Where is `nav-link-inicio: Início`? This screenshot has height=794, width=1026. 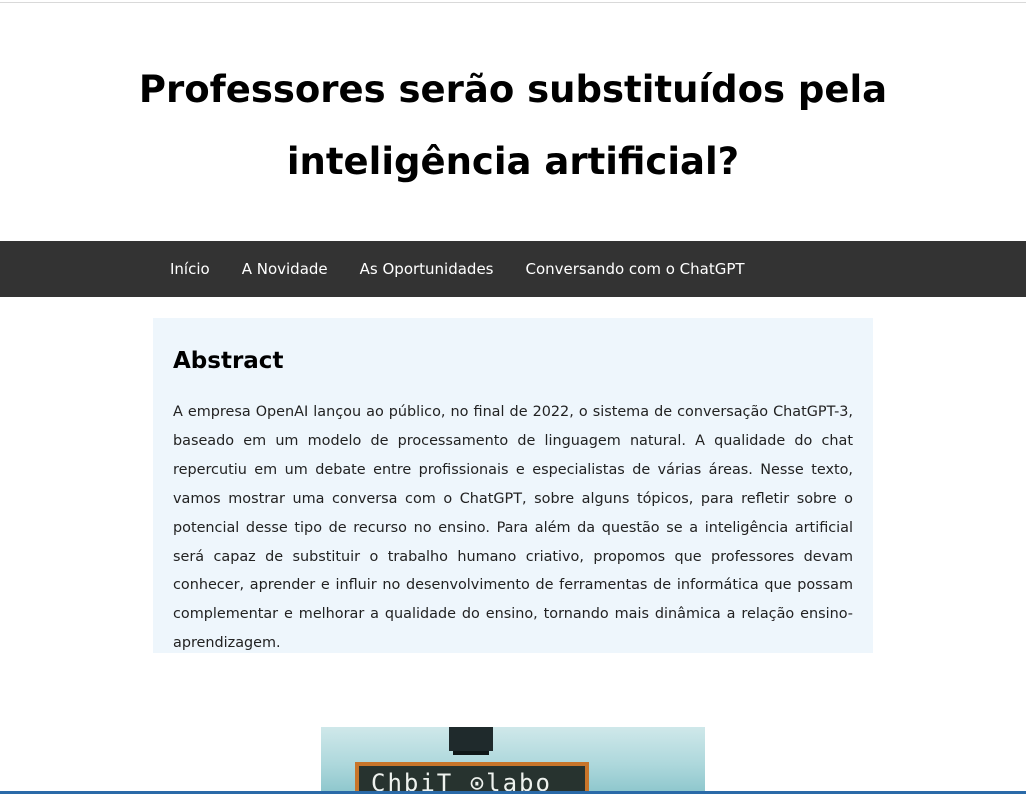 nav-link-inicio: Início is located at coordinates (190, 269).